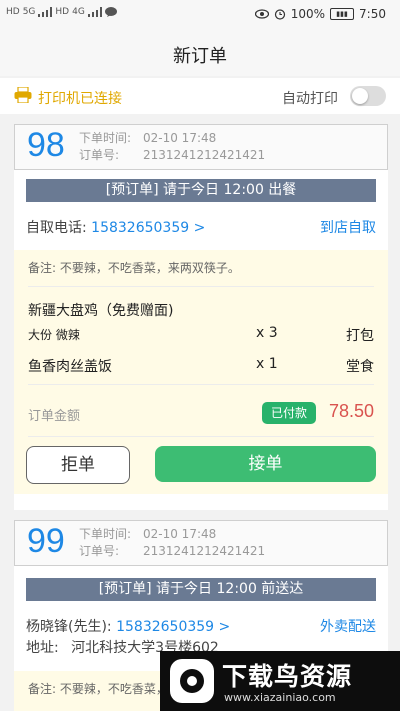 Image resolution: width=400 pixels, height=711 pixels. I want to click on signal-icon, so click(45, 12).